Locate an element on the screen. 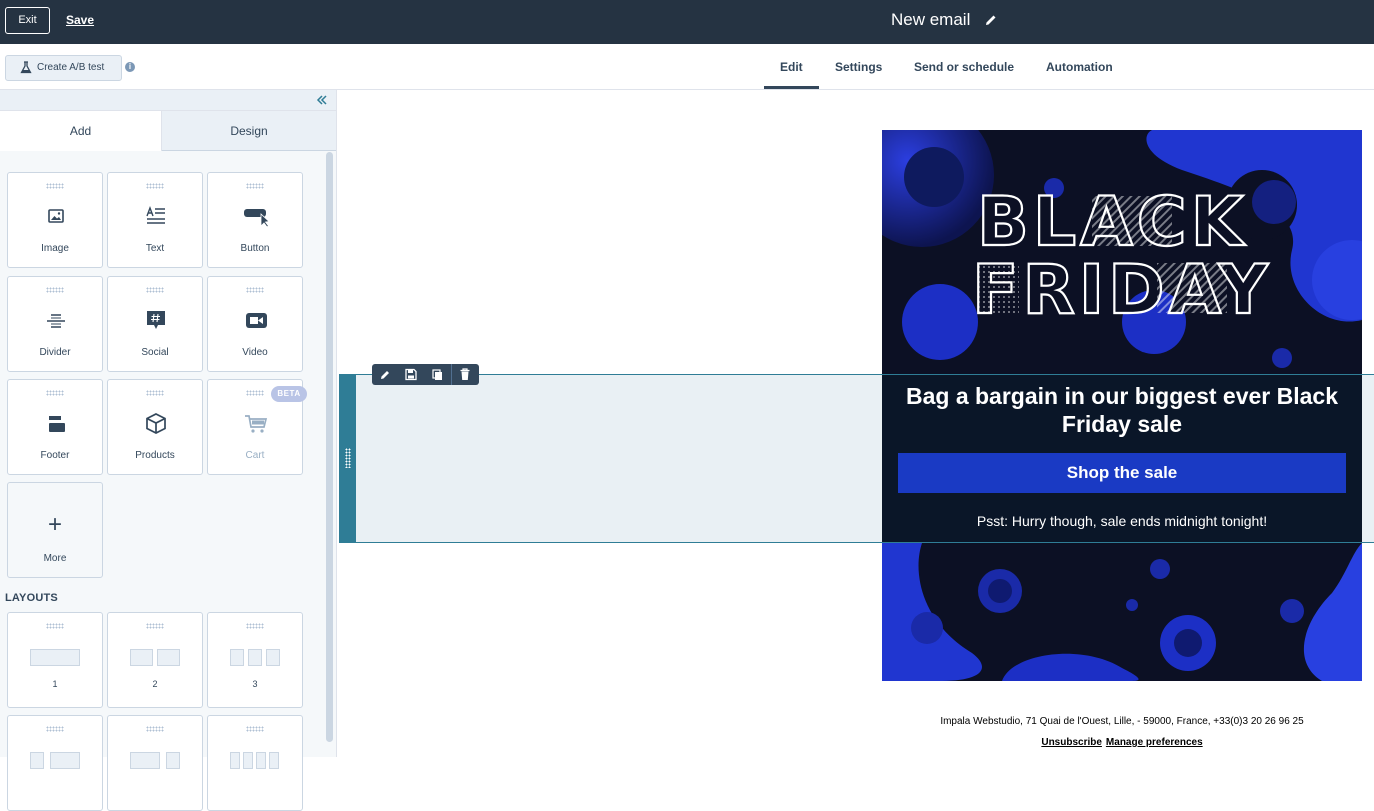 Image resolution: width=1374 pixels, height=811 pixels. delete-icon is located at coordinates (465, 374).